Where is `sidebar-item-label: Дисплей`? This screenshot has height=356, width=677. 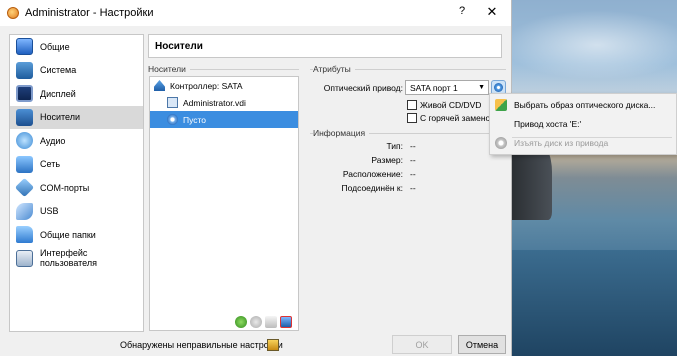
sidebar-item-label: Дисплей is located at coordinates (58, 93).